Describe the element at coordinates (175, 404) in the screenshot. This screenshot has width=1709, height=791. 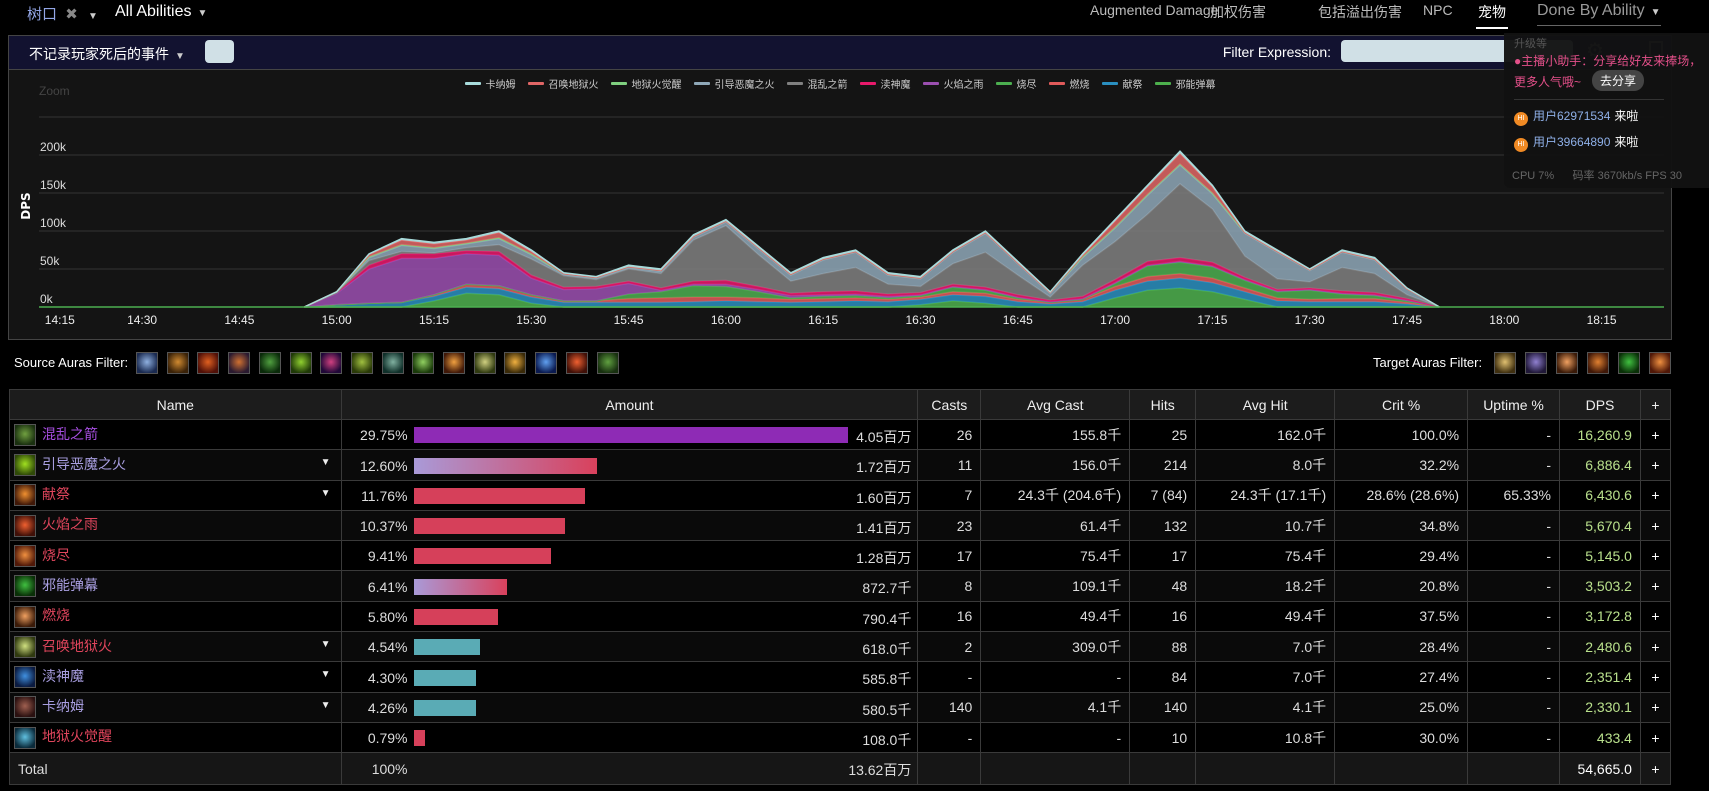
I see `column-header-name: Name` at that location.